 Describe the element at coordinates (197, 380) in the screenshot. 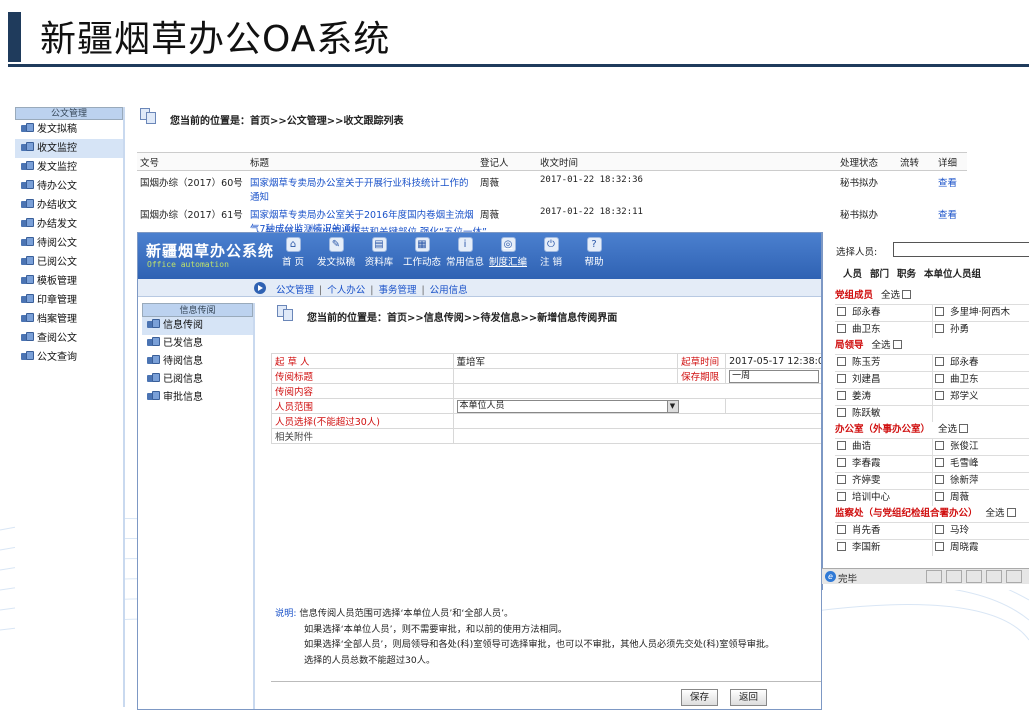

I see `info-nav-item: 已阅信息` at that location.